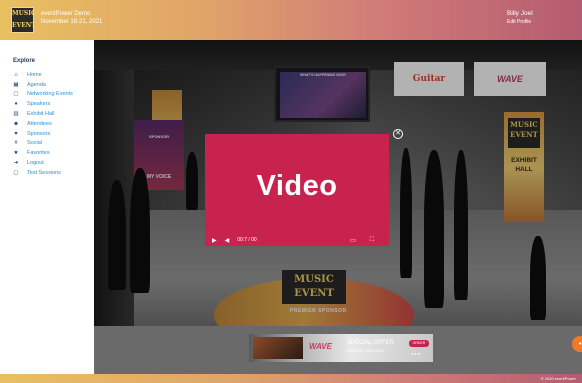  I want to click on sidebar-item-label: Networking Events, so click(50, 94).